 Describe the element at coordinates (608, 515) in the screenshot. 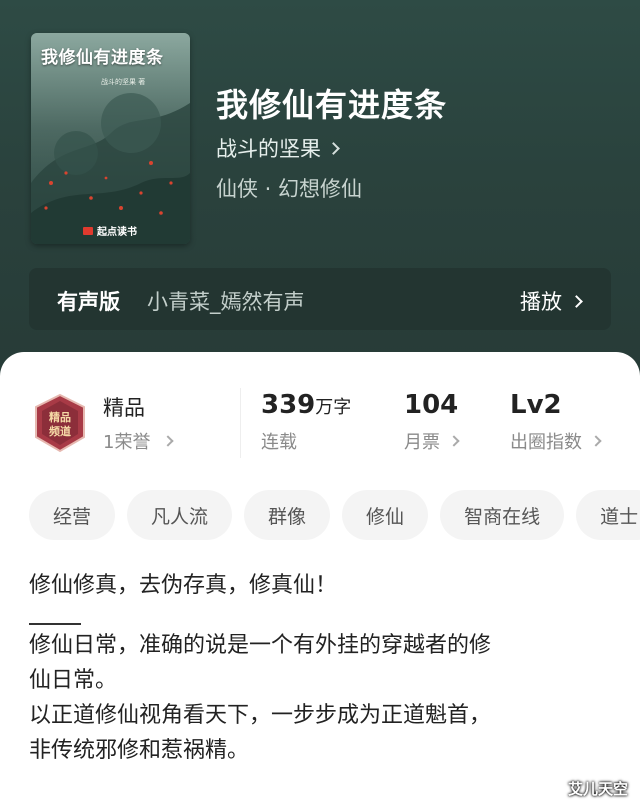

I see `tag-chip: 道士` at that location.